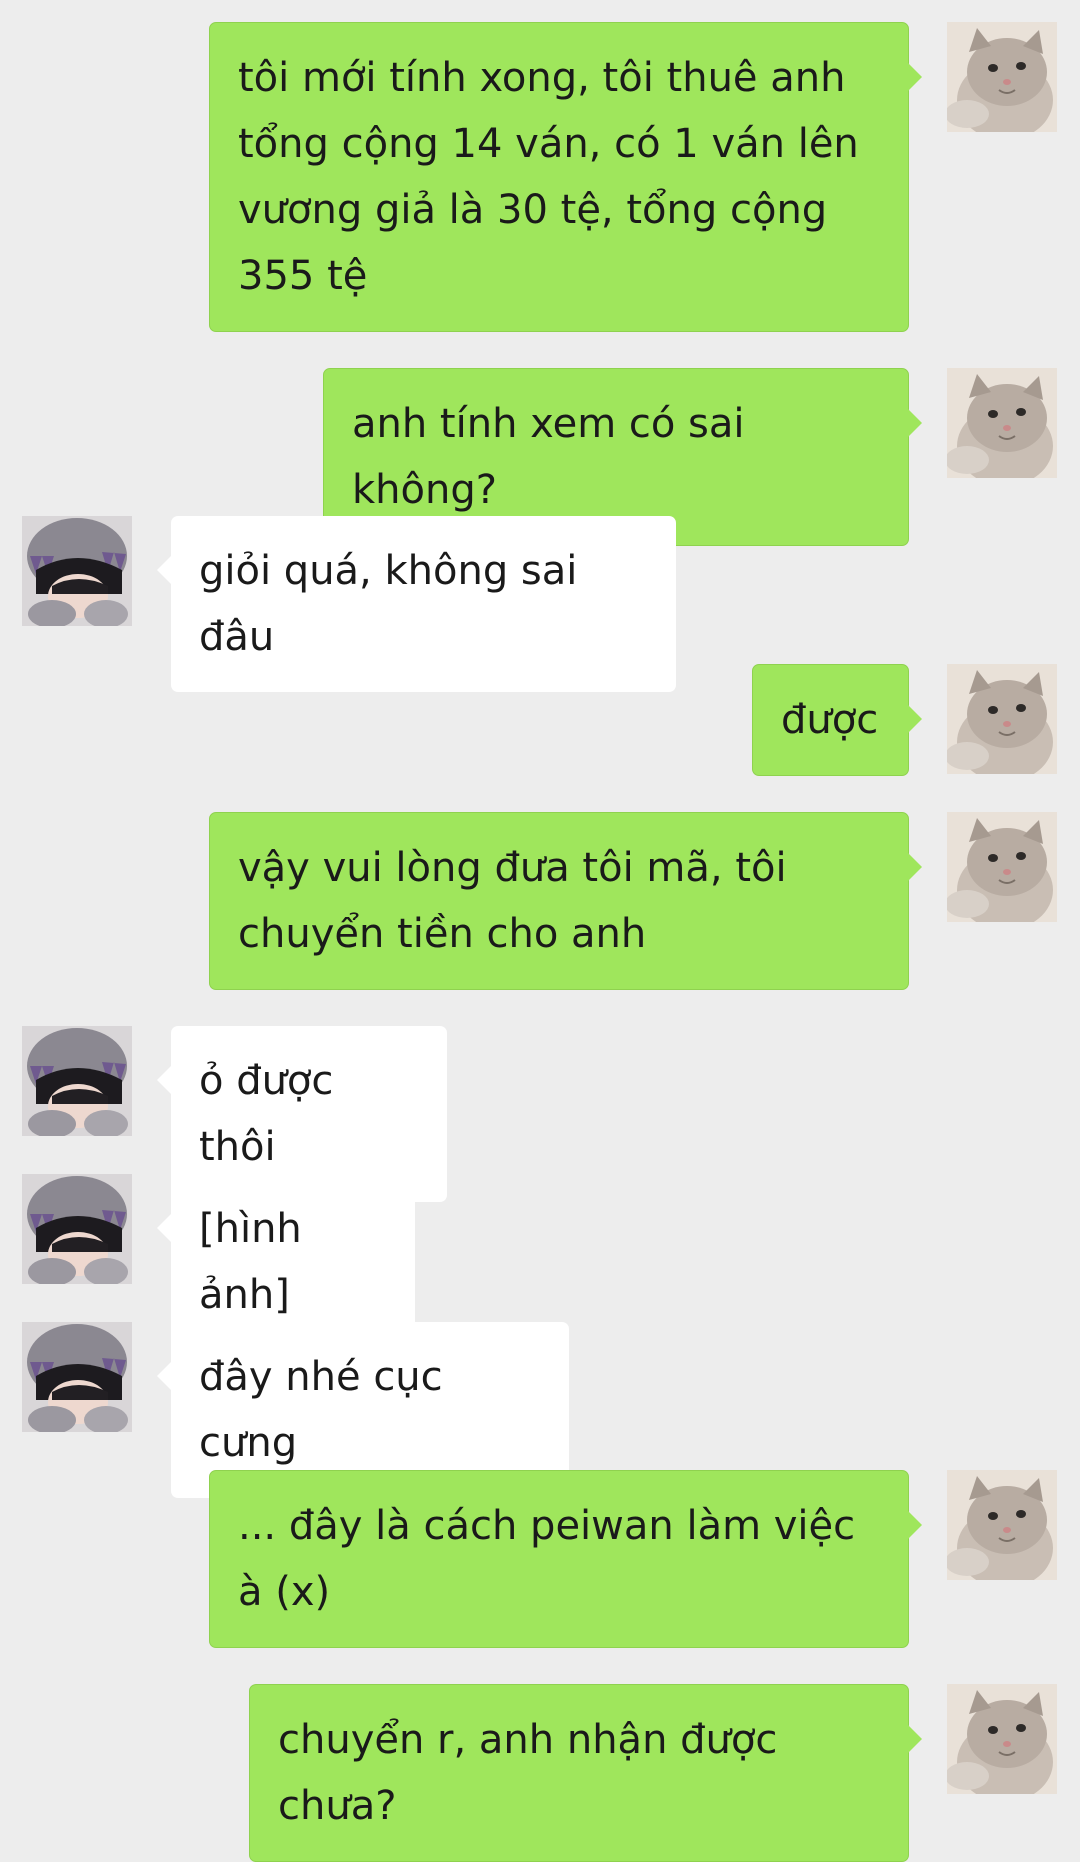 The height and width of the screenshot is (1862, 1080). I want to click on message-bubble-outgoing: được, so click(837, 720).